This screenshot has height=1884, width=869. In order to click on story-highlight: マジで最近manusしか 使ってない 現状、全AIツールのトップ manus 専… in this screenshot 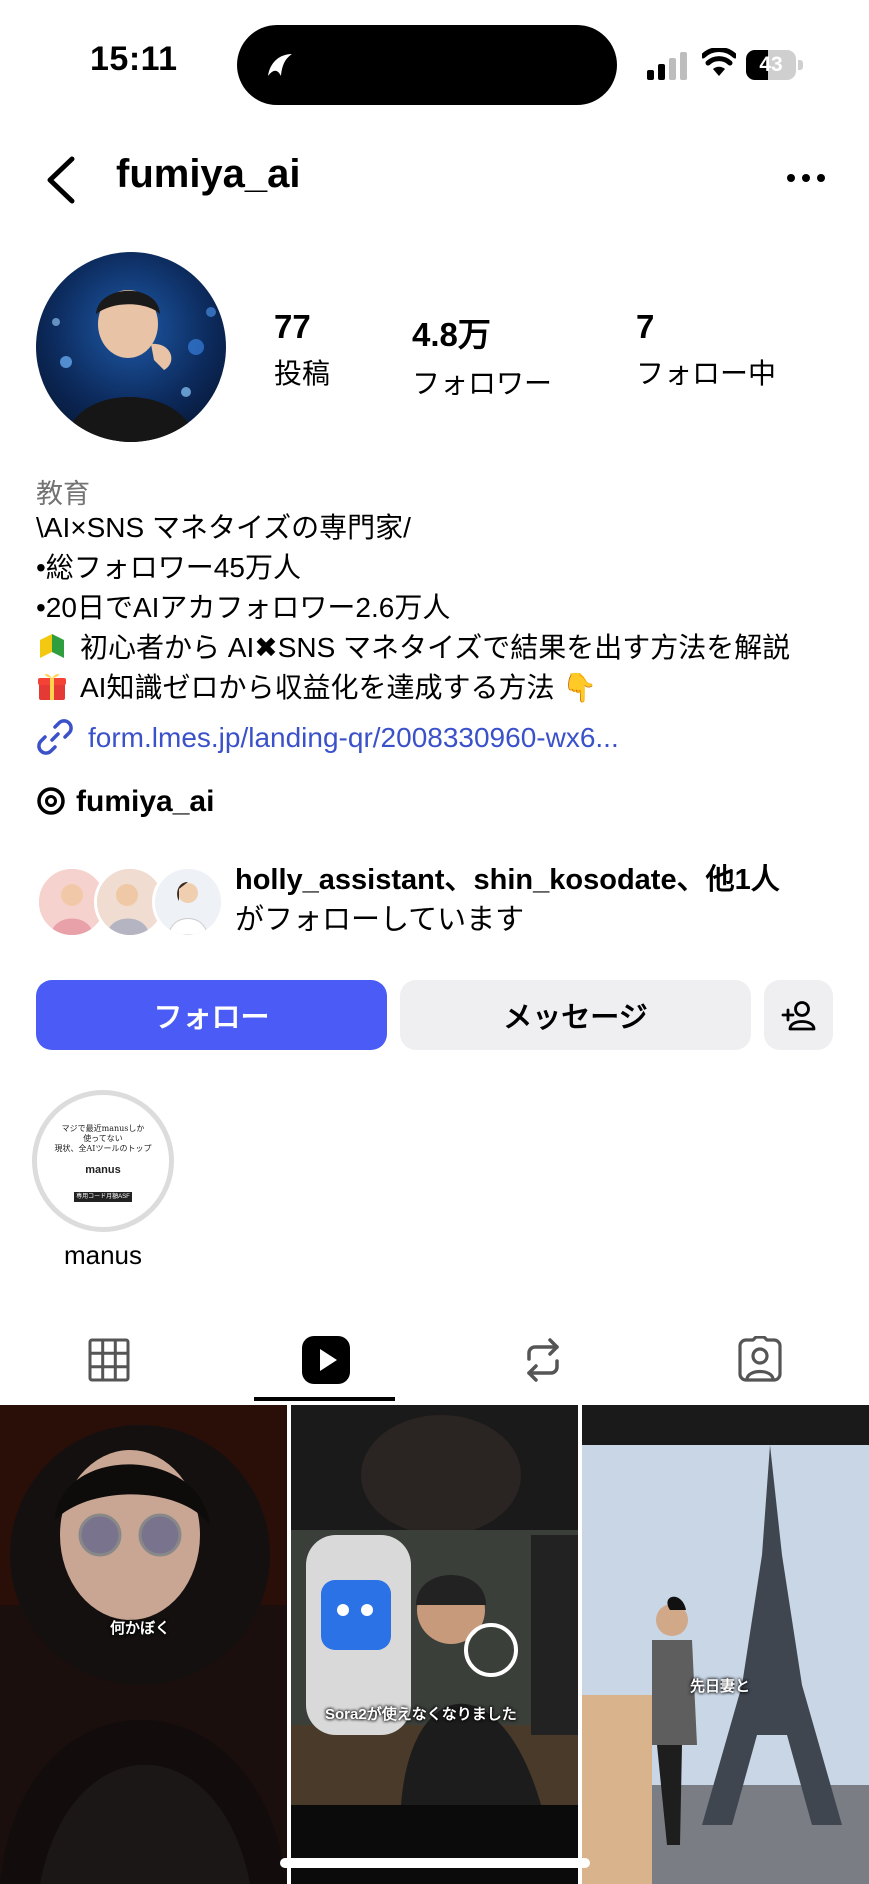, I will do `click(103, 1161)`.